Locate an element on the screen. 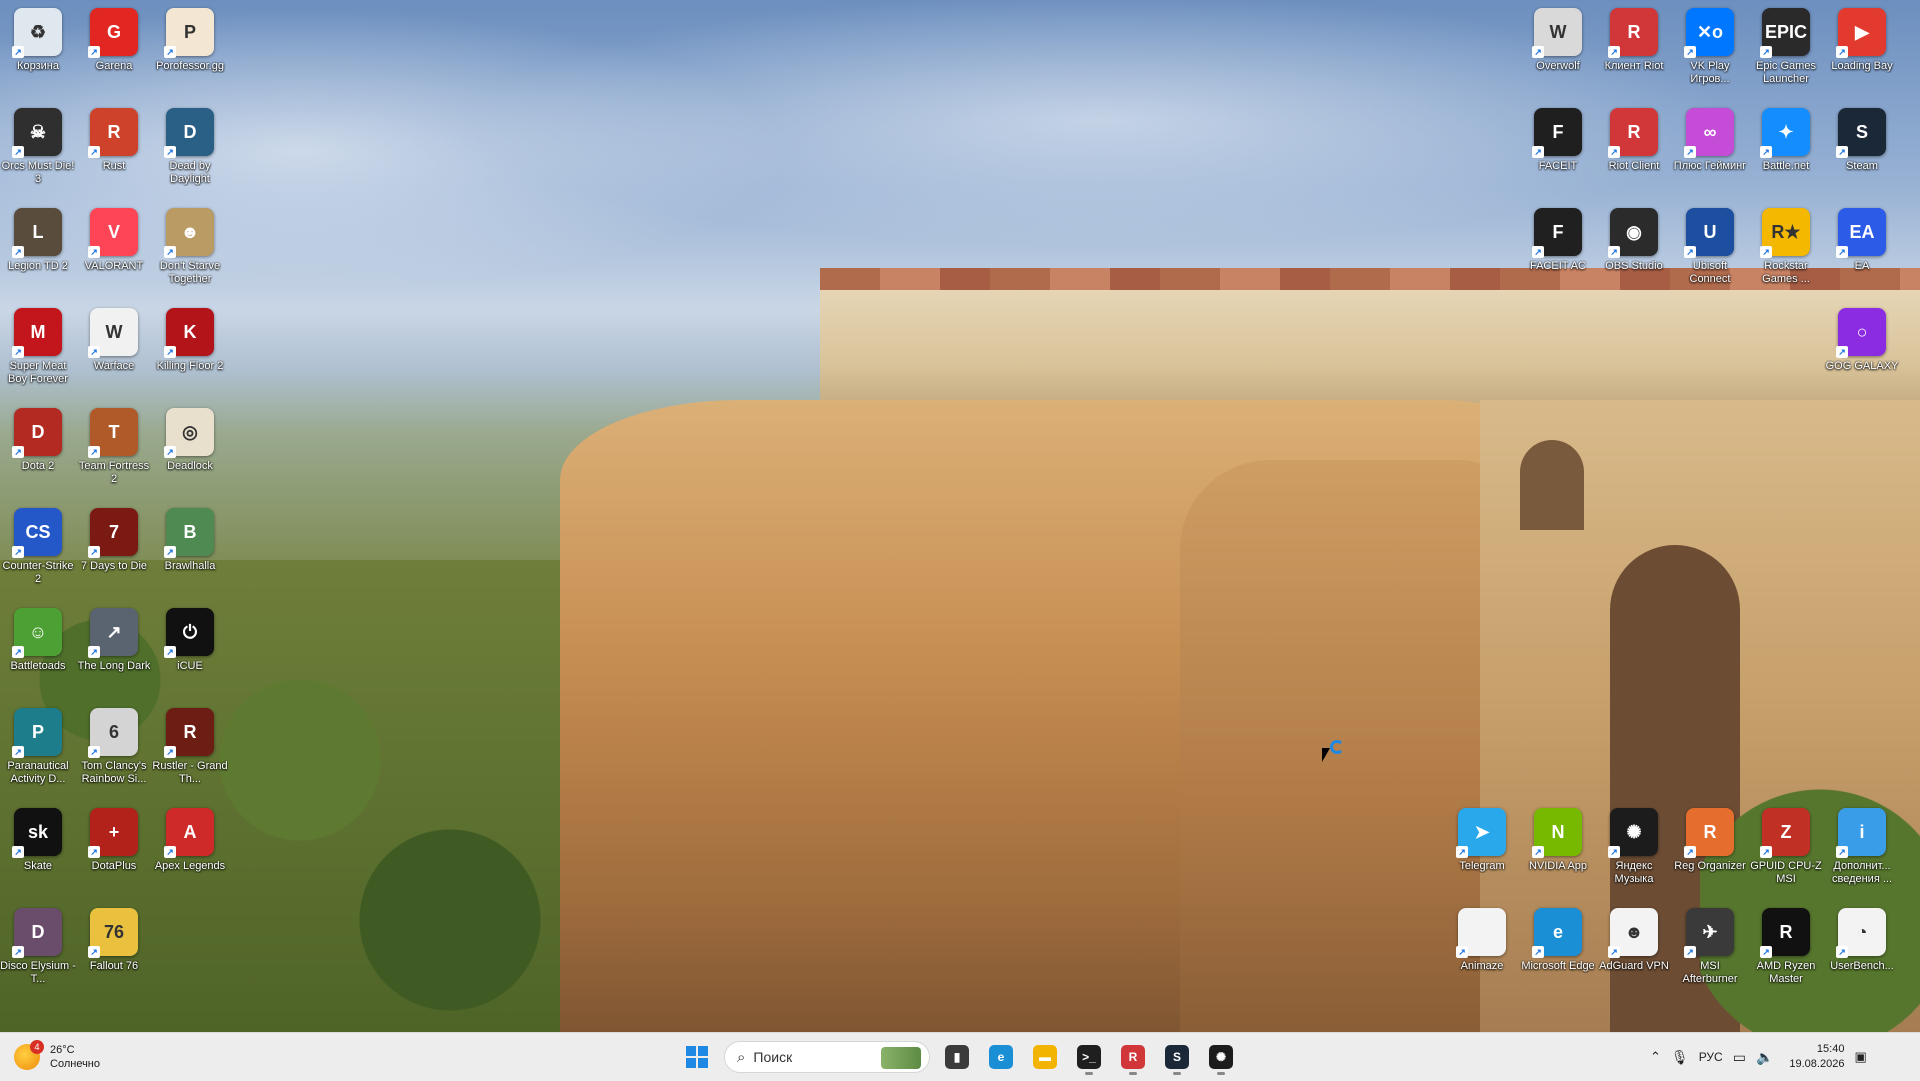  desktop-icon-orcs-must-die: ☠ ↗ Orcs Must Die! 3 is located at coordinates (38, 149).